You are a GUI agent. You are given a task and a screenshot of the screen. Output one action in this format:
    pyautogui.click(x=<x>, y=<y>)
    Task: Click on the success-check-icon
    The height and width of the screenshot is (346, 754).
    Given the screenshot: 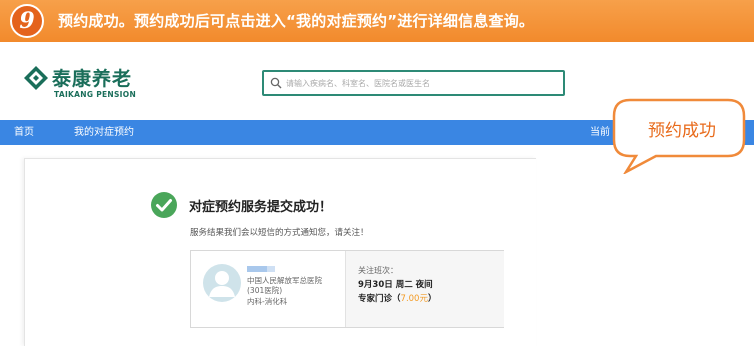 What is the action you would take?
    pyautogui.click(x=164, y=205)
    